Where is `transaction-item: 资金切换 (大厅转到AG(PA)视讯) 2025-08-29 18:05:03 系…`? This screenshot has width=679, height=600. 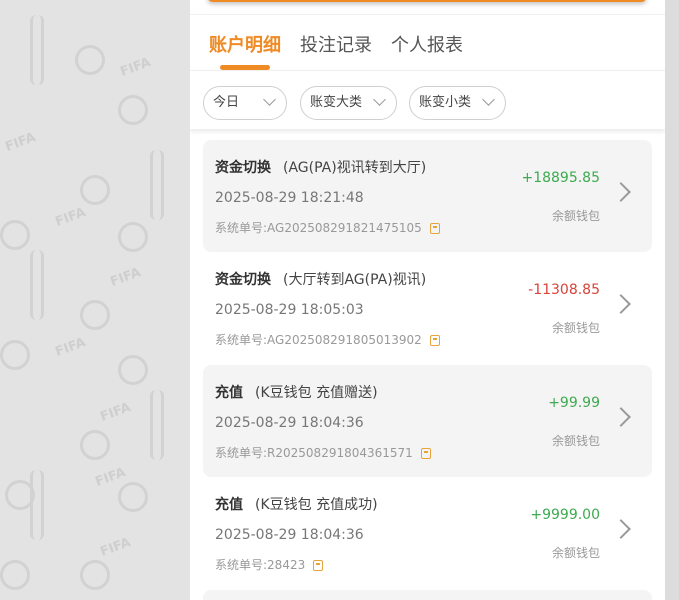 transaction-item: 资金切换 (大厅转到AG(PA)视讯) 2025-08-29 18:05:03 系… is located at coordinates (427, 308).